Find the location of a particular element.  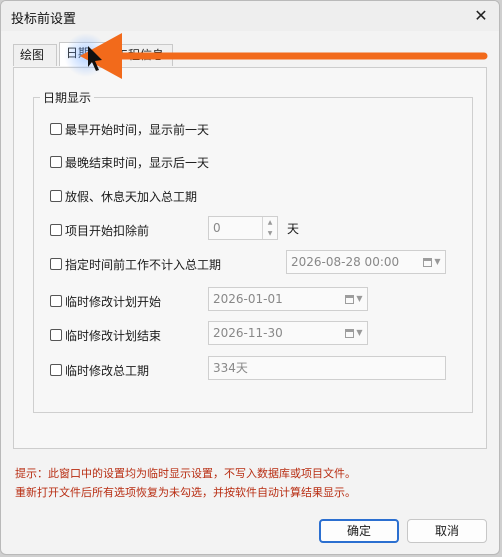

title-bar: 投标前设置 ✕ is located at coordinates (250, 16).